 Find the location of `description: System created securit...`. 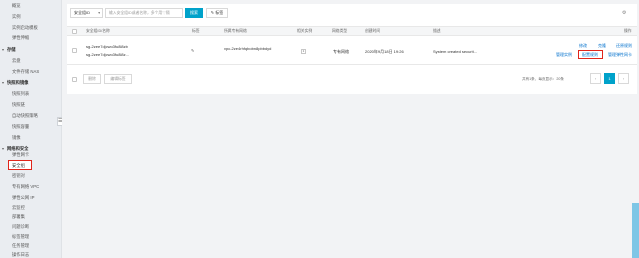

description: System created securit... is located at coordinates (455, 51).